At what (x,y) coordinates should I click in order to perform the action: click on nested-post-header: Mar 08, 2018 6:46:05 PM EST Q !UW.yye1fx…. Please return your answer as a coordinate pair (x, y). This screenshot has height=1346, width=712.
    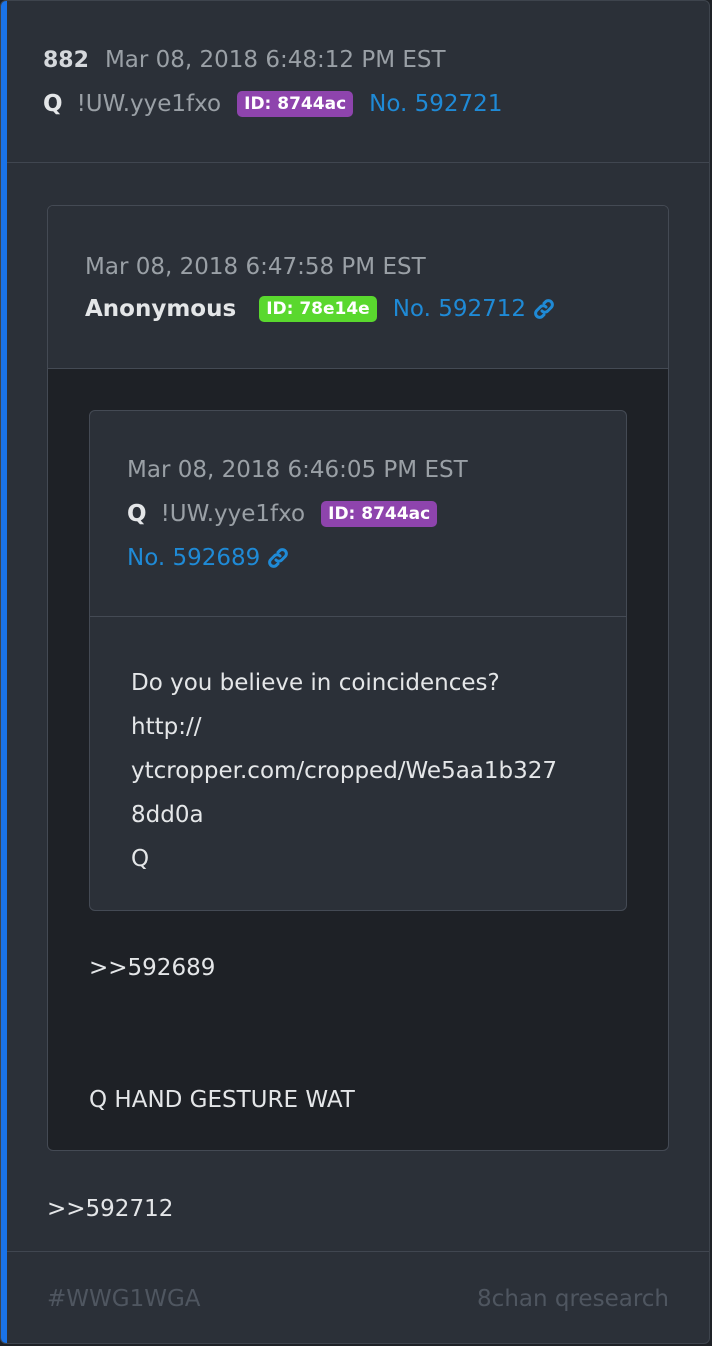
    Looking at the image, I should click on (358, 514).